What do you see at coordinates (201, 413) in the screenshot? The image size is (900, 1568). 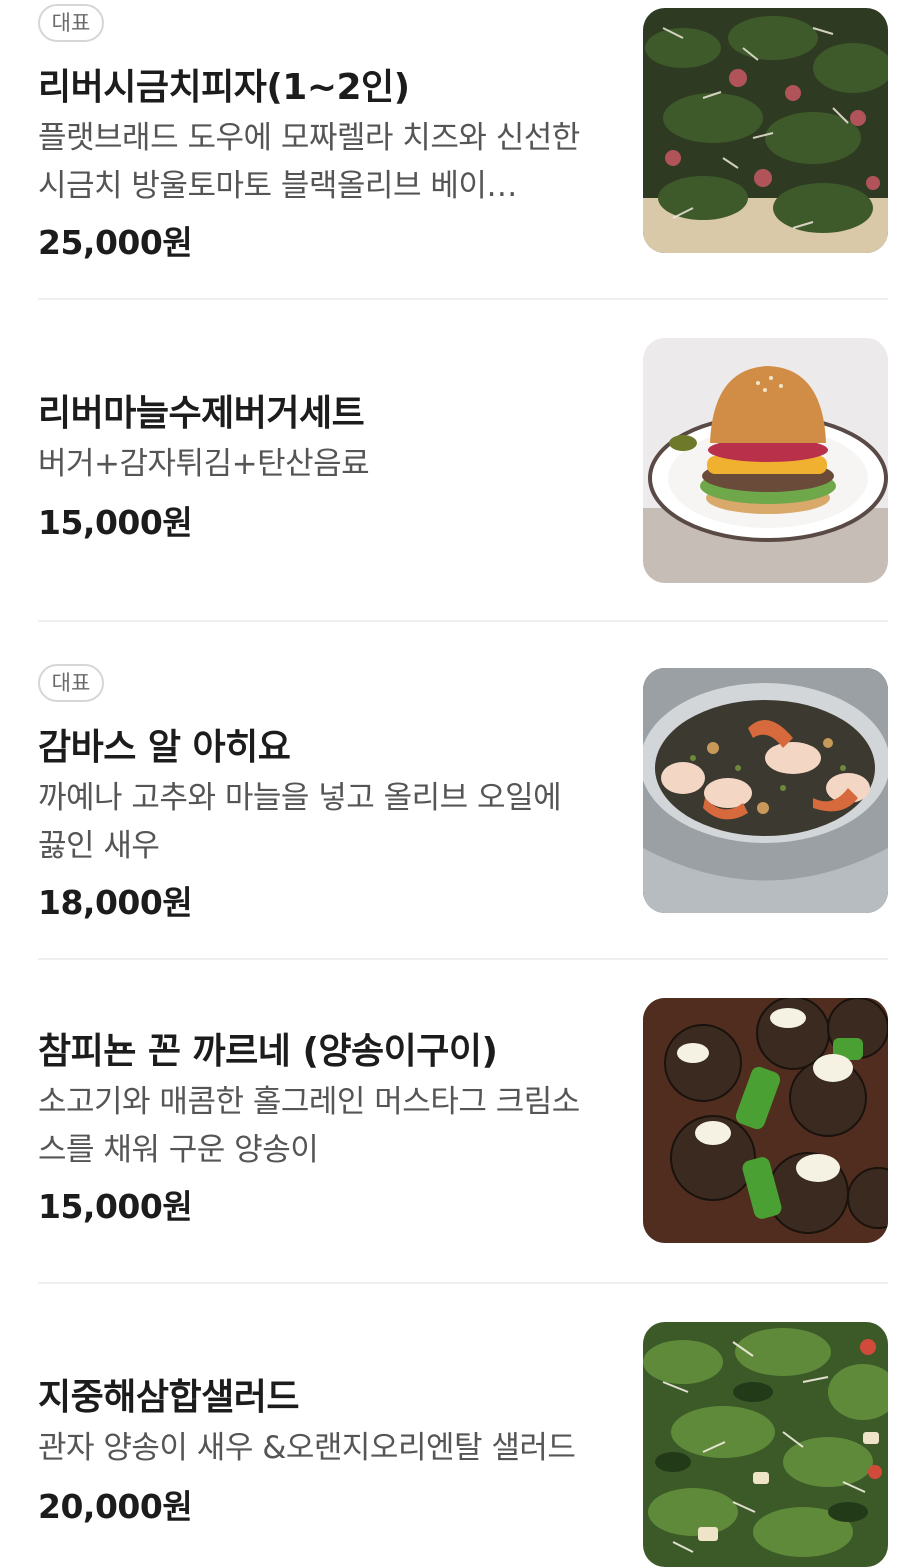 I see `menu-item-name: 리버마늘수제버거세트` at bounding box center [201, 413].